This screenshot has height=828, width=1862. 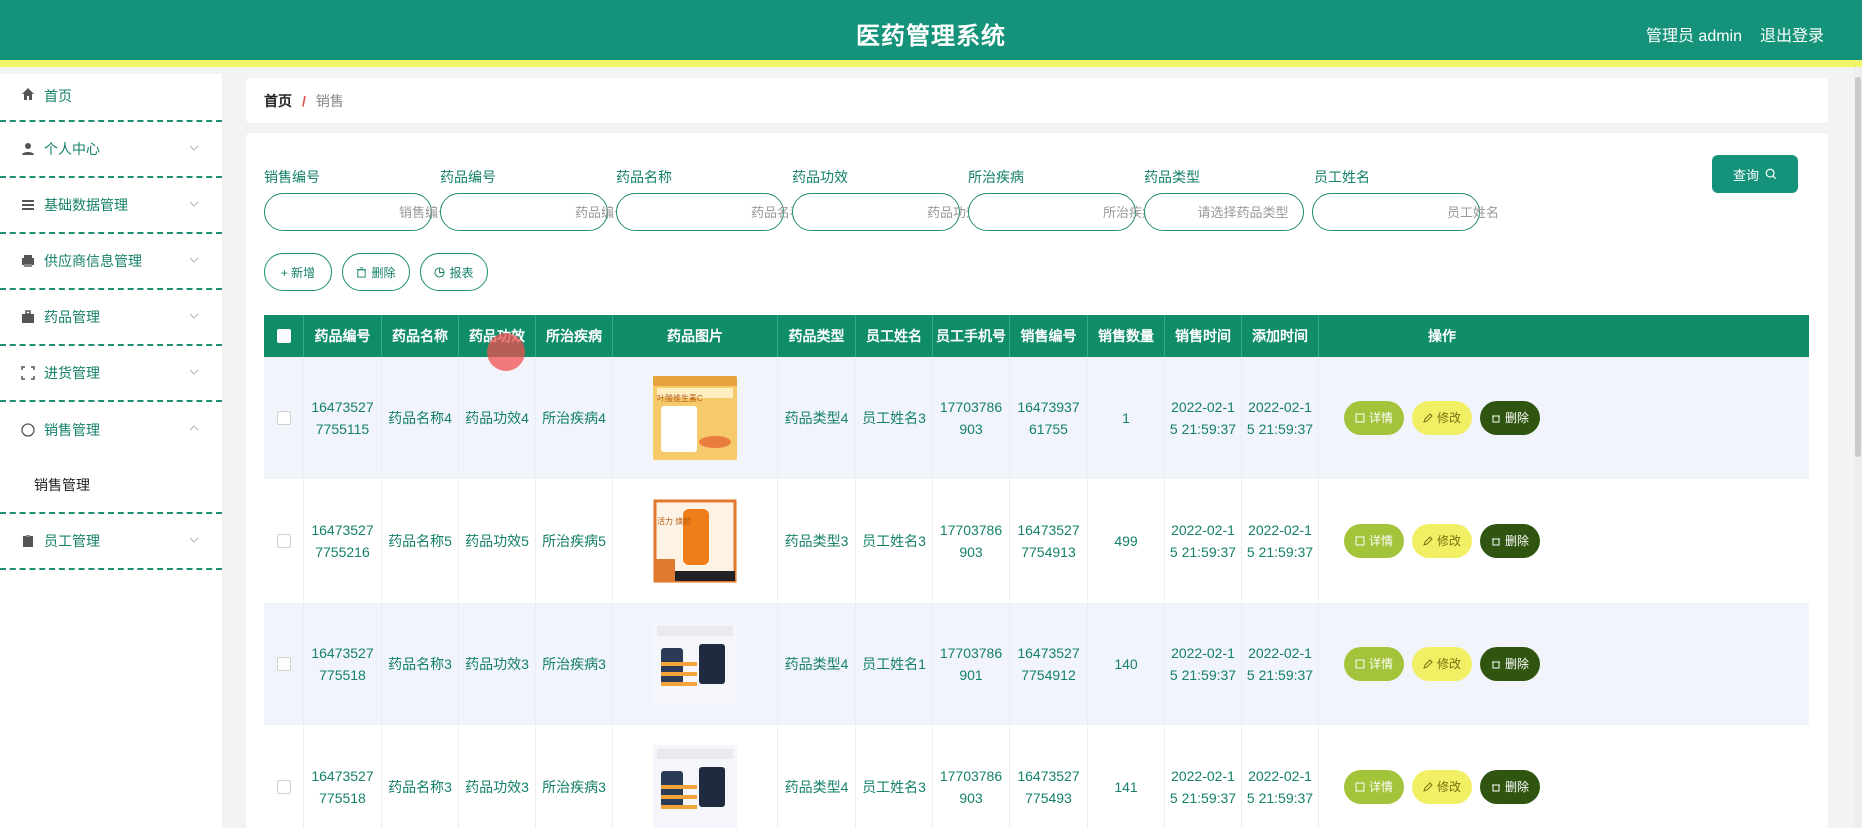 I want to click on current-user: 管理员 admin, so click(x=1693, y=36).